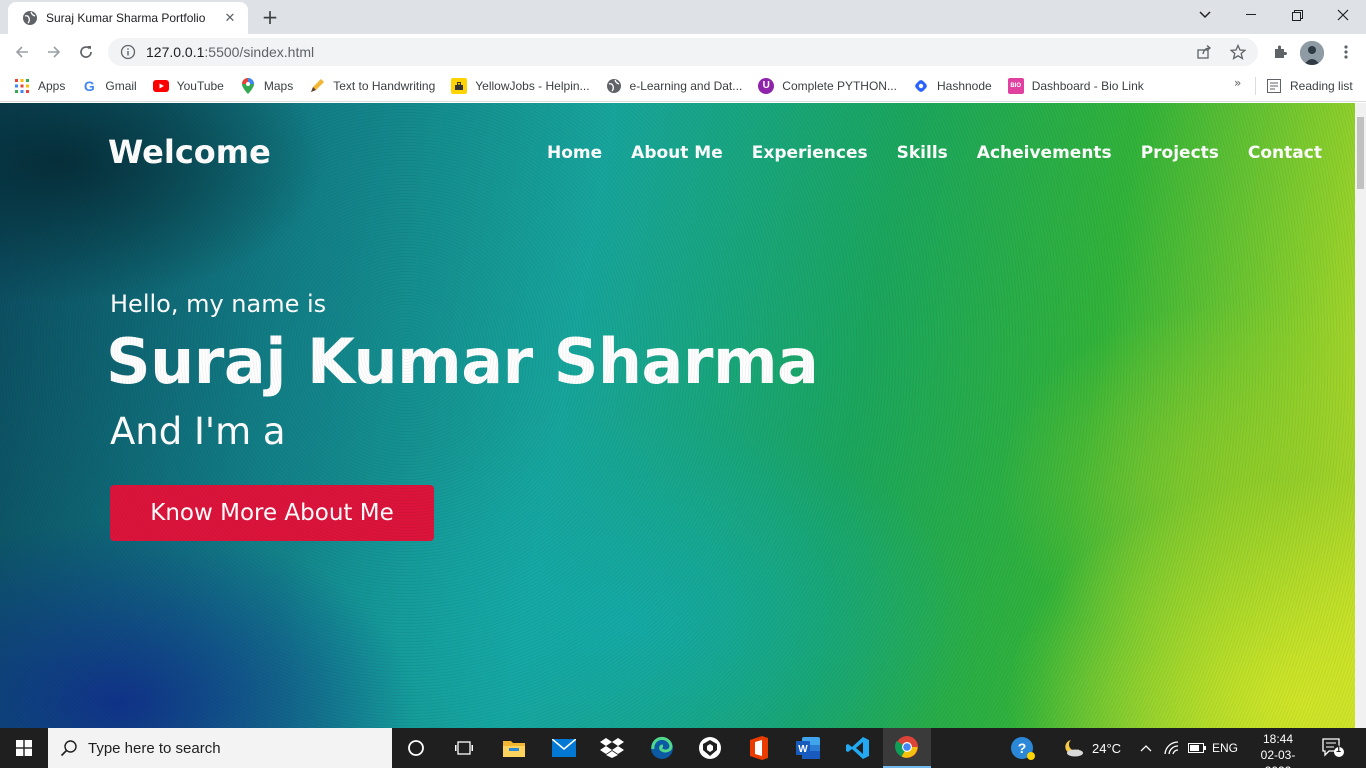 The width and height of the screenshot is (1366, 779). What do you see at coordinates (858, 748) in the screenshot?
I see `vscode-icon` at bounding box center [858, 748].